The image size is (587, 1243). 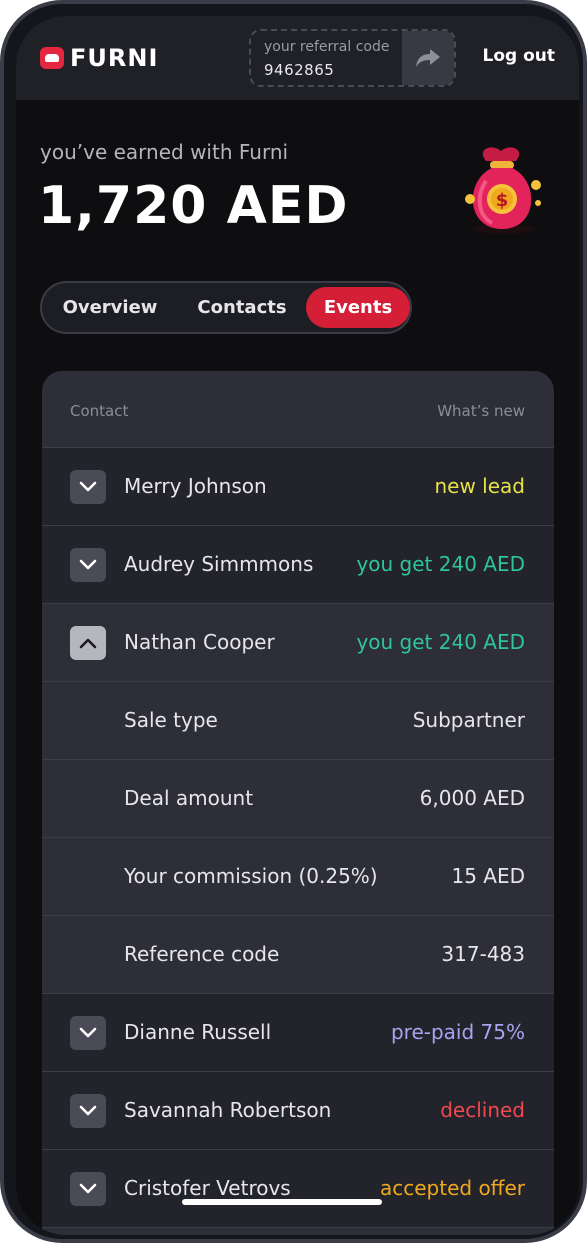 I want to click on detail-label: Your commission (0.25%), so click(x=251, y=876).